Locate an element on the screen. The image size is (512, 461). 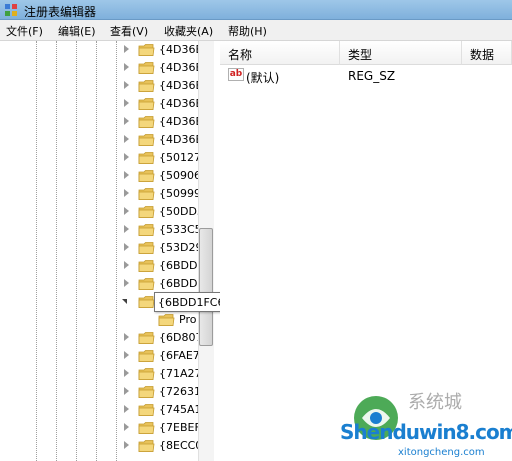
tree-item: {72631E is located at coordinates (106, 392).